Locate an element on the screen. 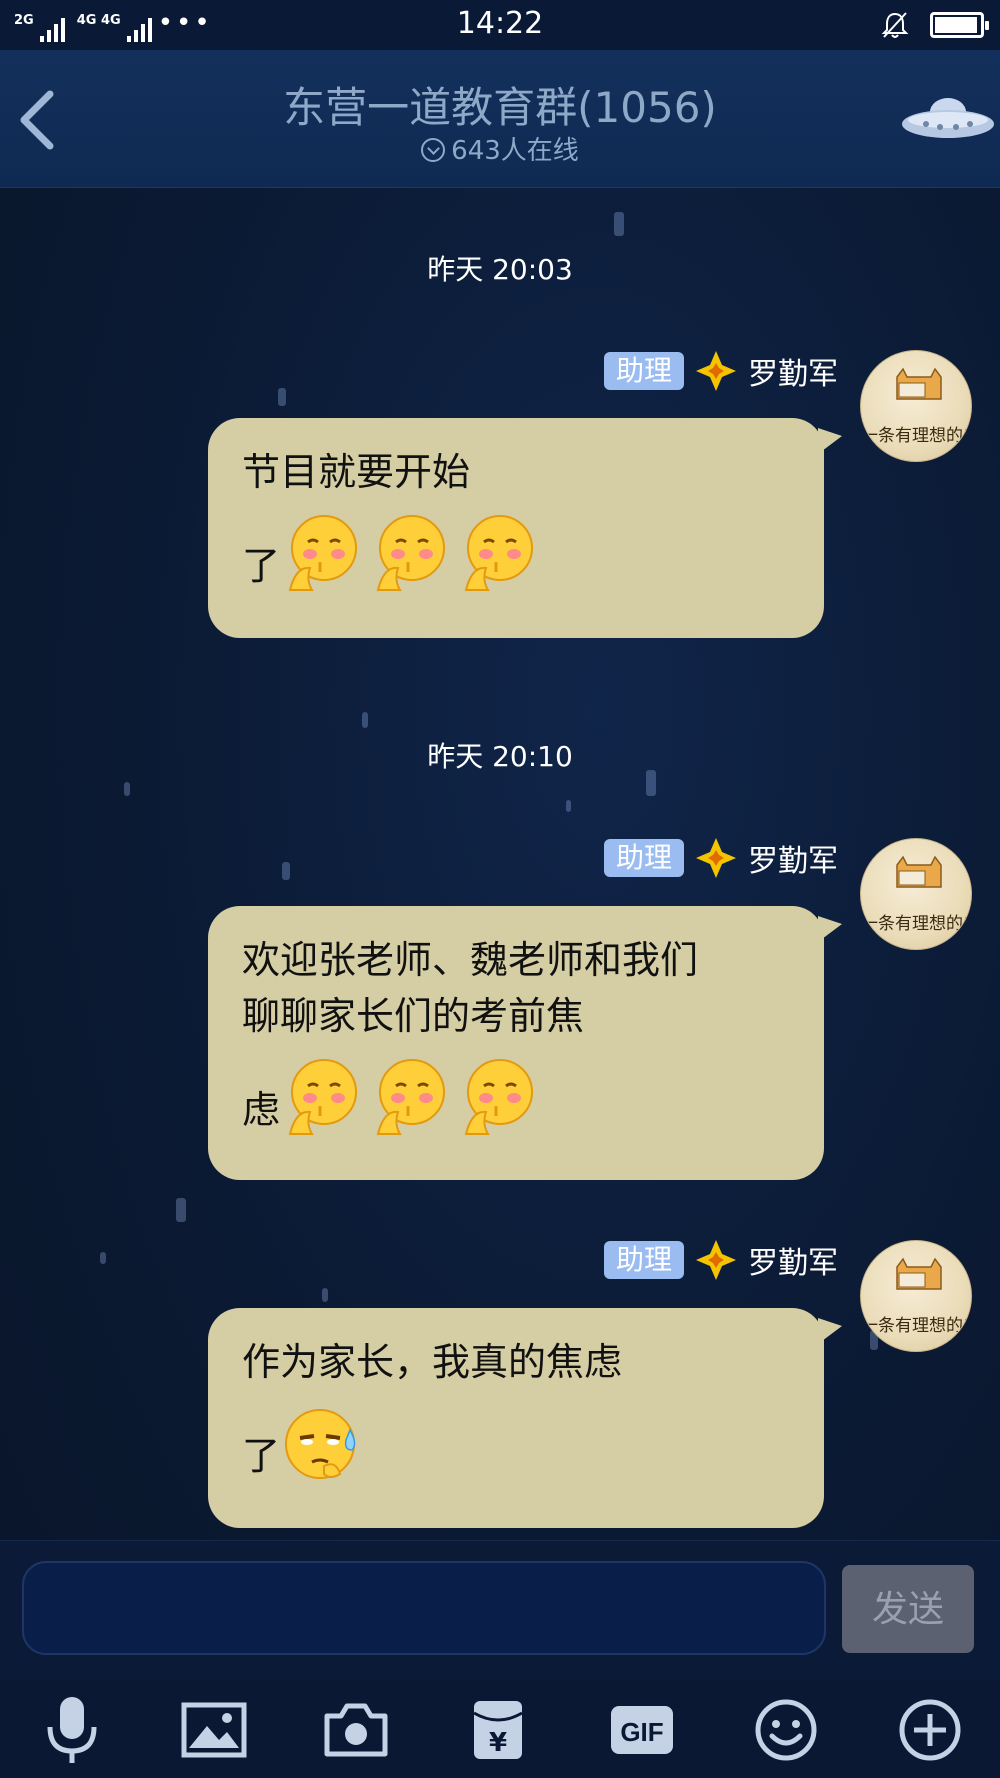  plus-button is located at coordinates (930, 1730).